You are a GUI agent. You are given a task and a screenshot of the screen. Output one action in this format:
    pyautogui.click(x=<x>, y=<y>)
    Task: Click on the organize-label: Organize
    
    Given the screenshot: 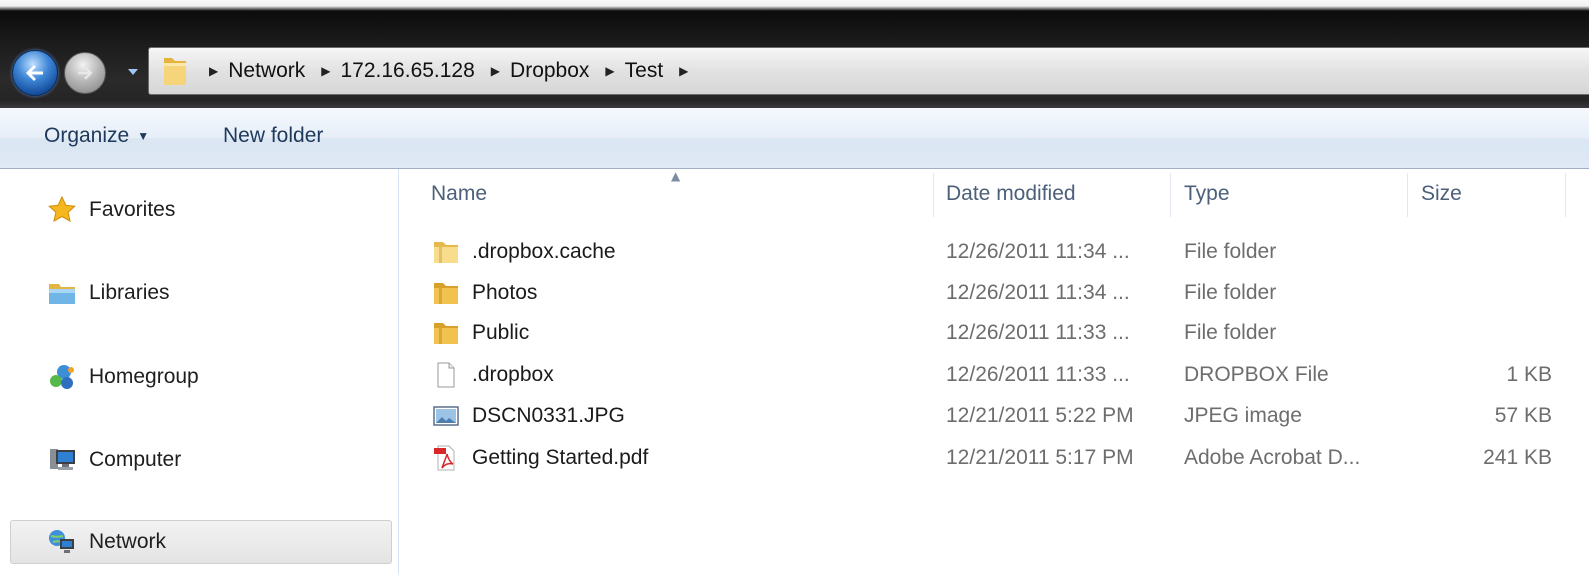 What is the action you would take?
    pyautogui.click(x=87, y=135)
    